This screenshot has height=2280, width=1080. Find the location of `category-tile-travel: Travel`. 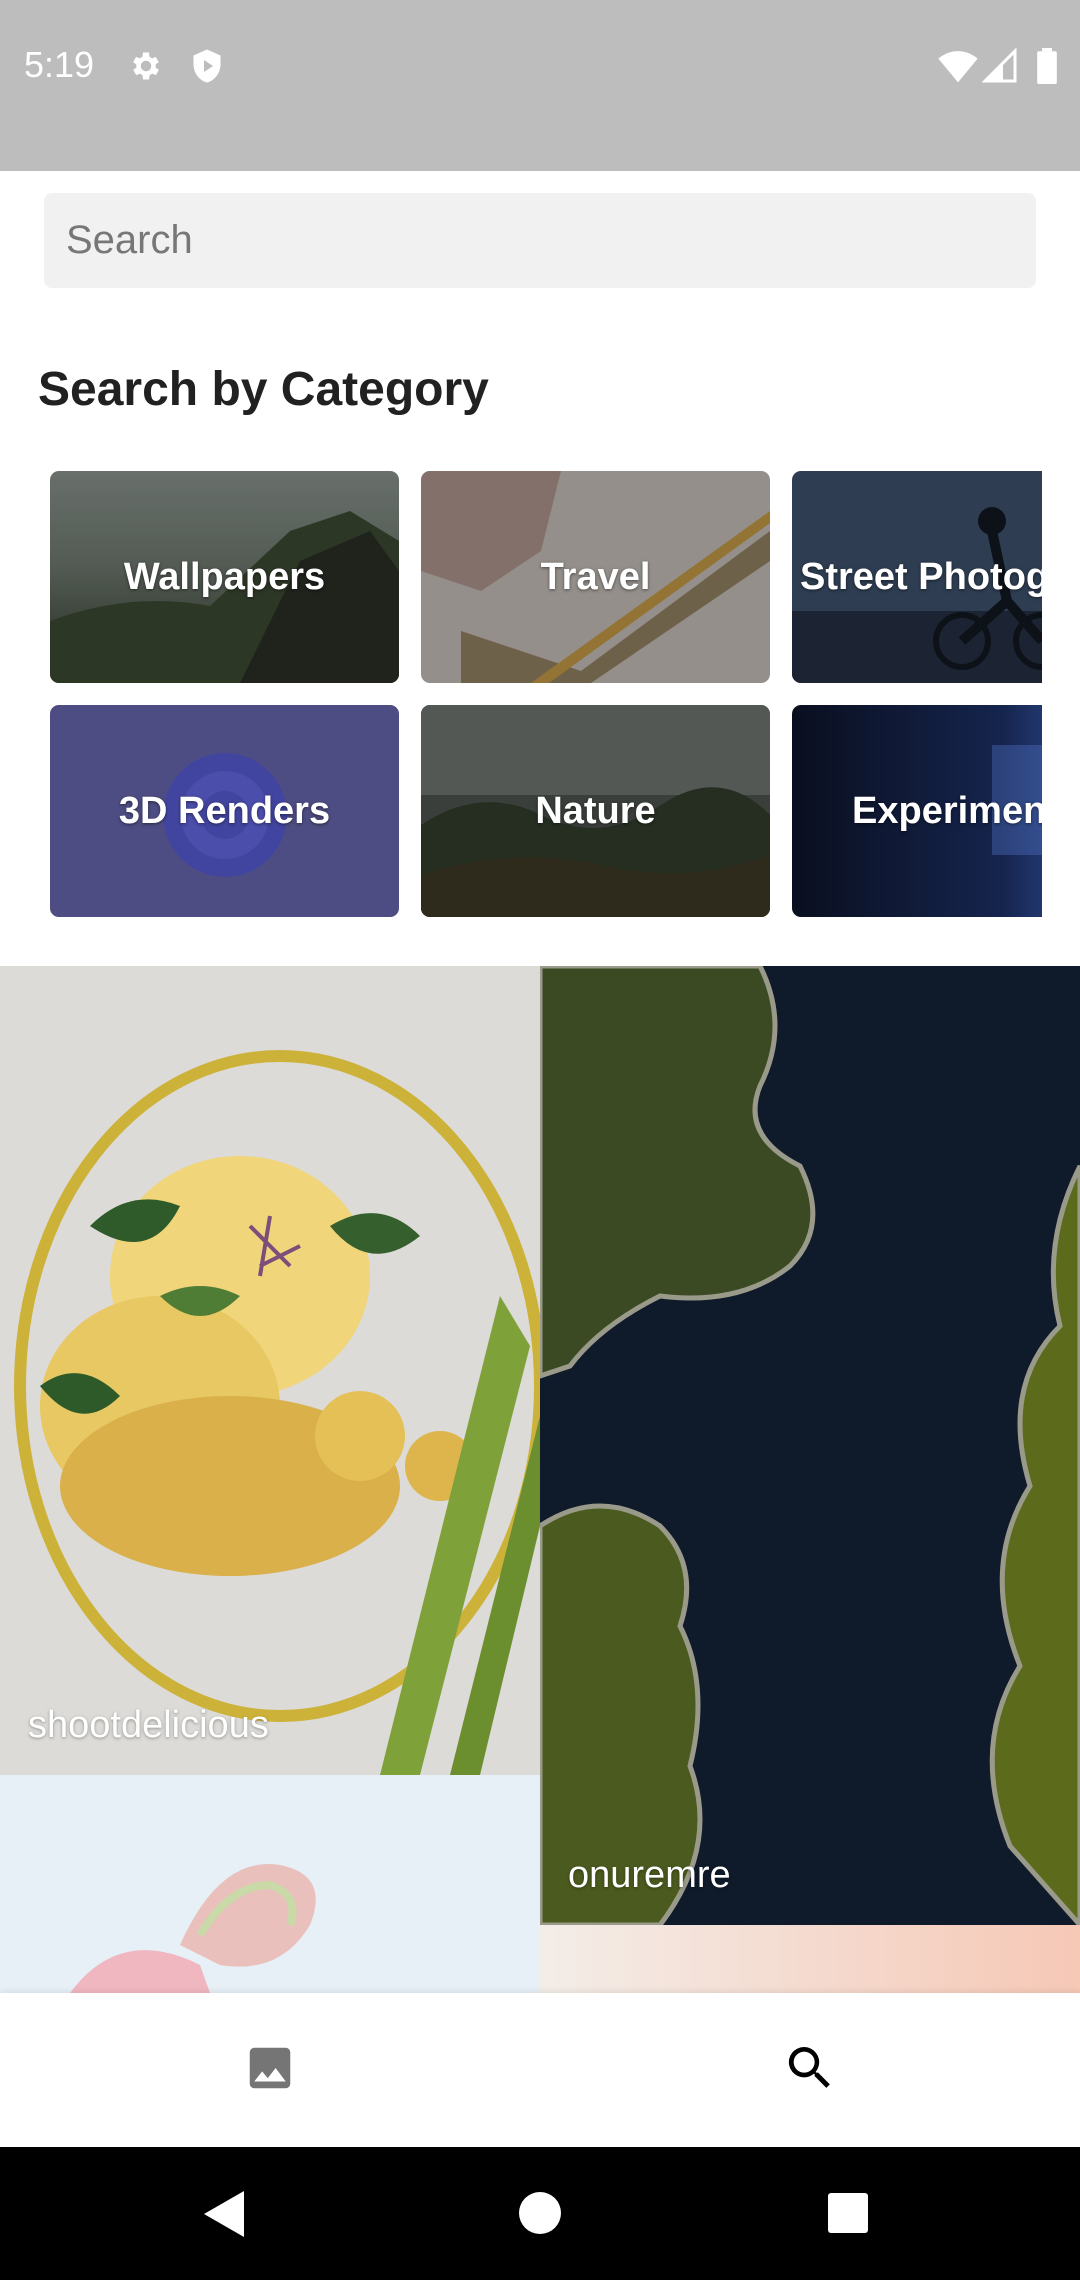

category-tile-travel: Travel is located at coordinates (595, 577).